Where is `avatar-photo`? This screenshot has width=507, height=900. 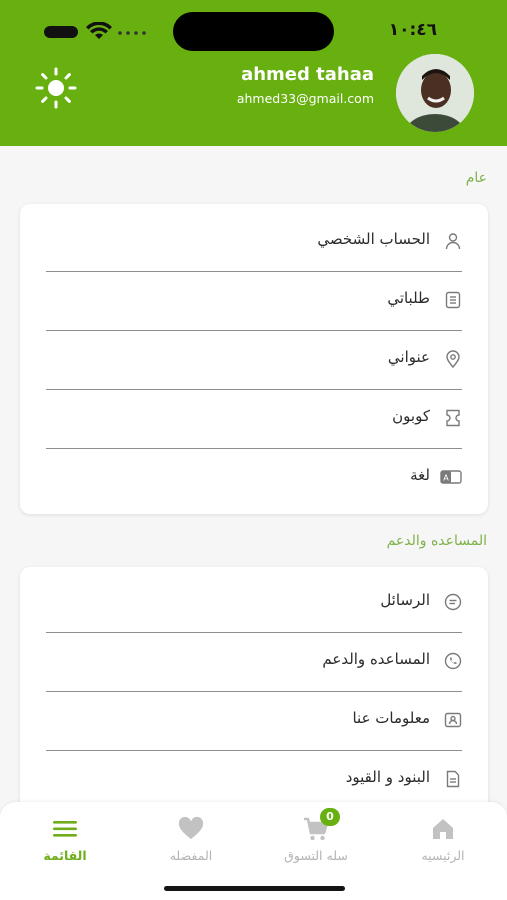 avatar-photo is located at coordinates (435, 93).